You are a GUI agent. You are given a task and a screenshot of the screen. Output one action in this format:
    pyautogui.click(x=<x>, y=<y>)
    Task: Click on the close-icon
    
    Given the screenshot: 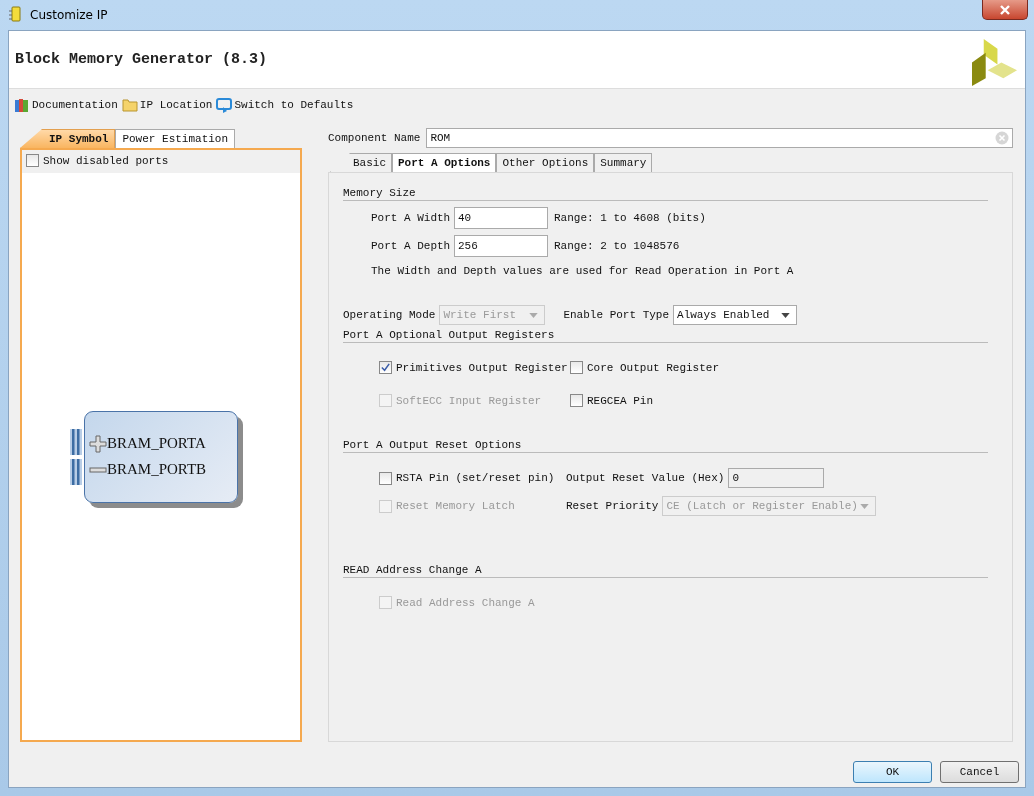 What is the action you would take?
    pyautogui.click(x=1005, y=9)
    